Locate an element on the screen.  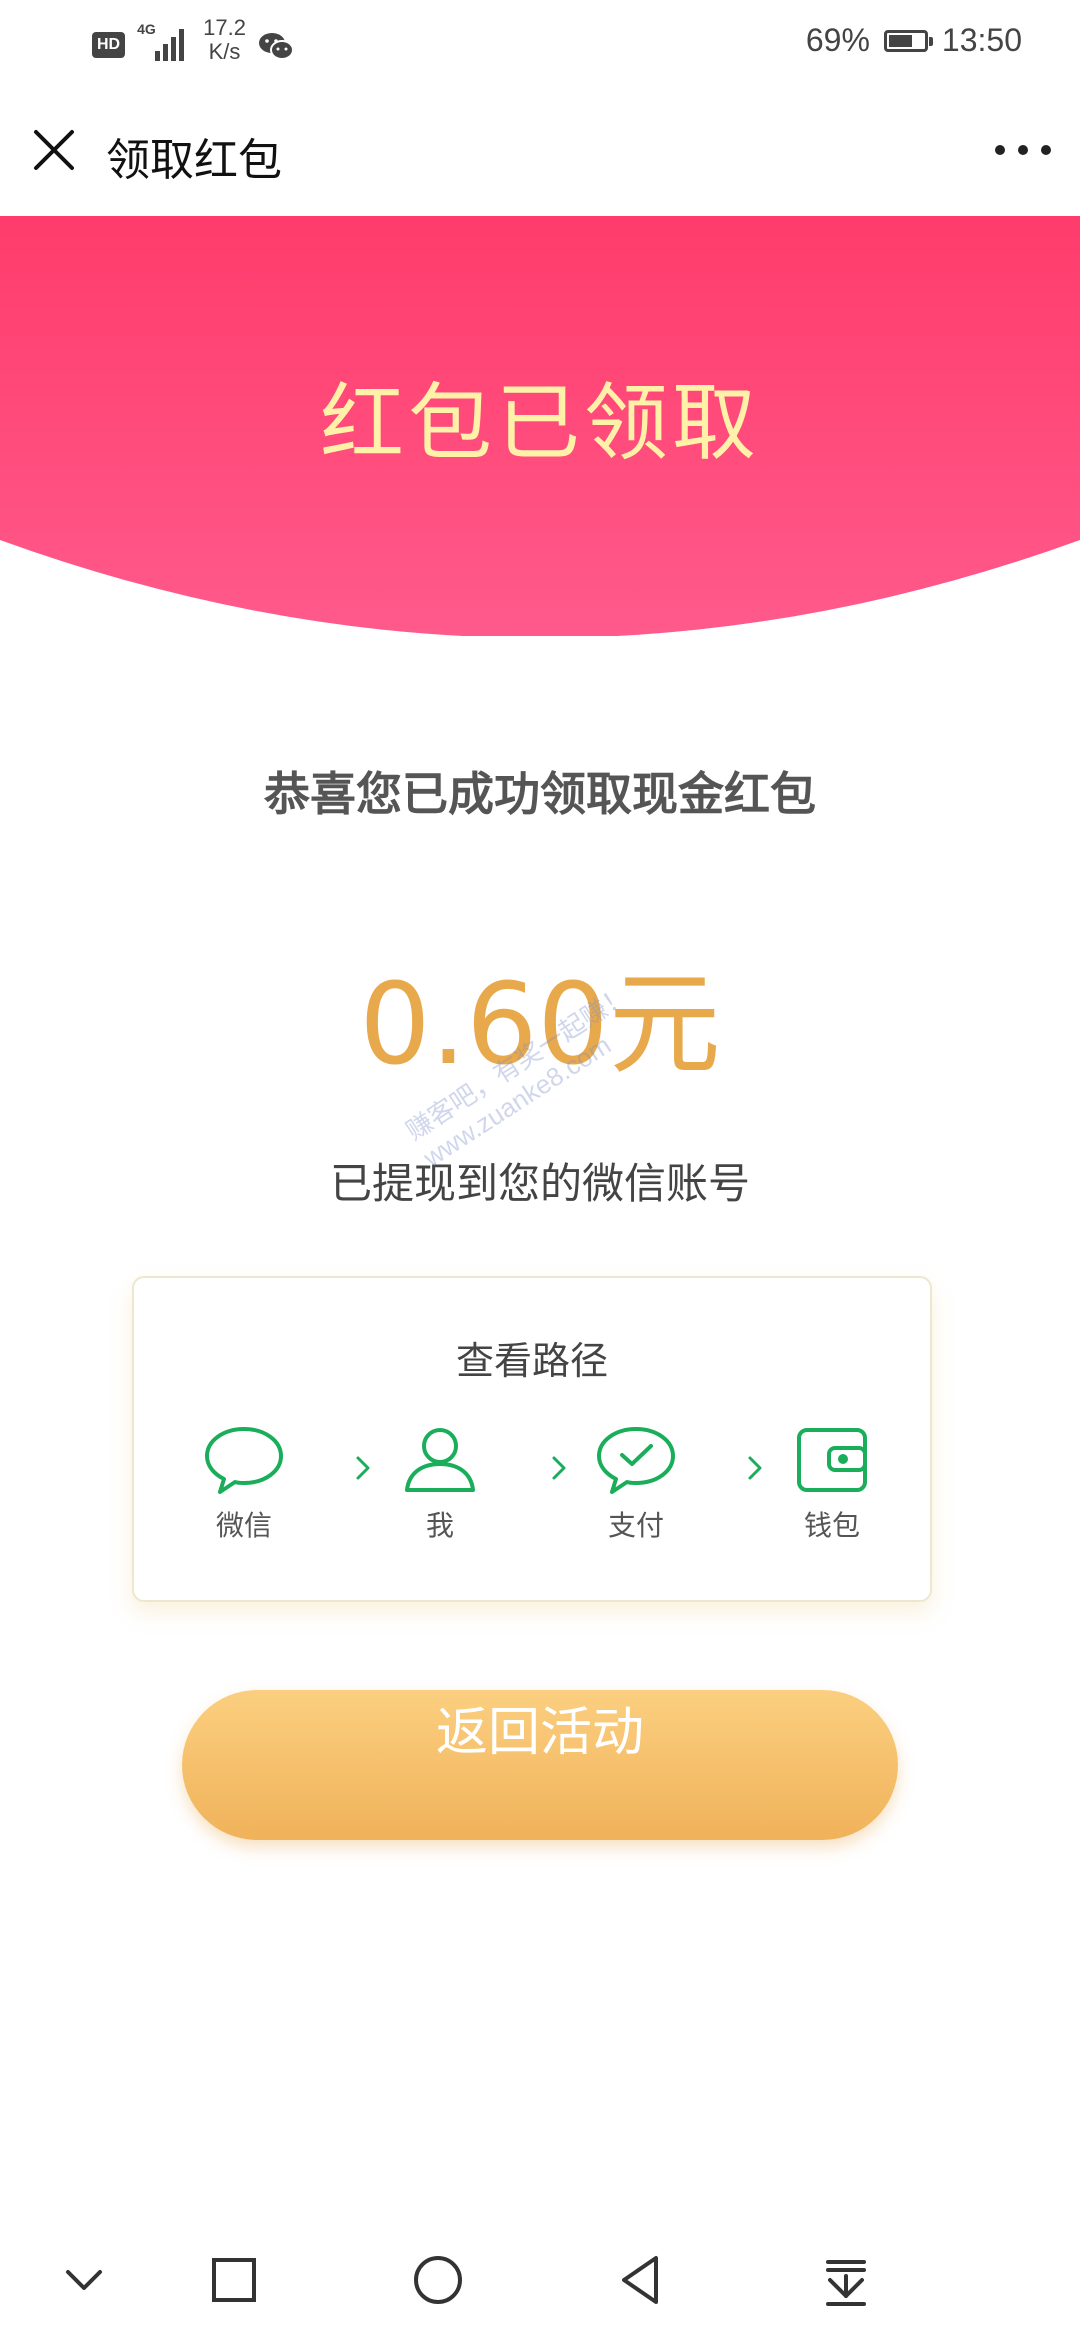
network-type-label: 4G is located at coordinates (146, 29).